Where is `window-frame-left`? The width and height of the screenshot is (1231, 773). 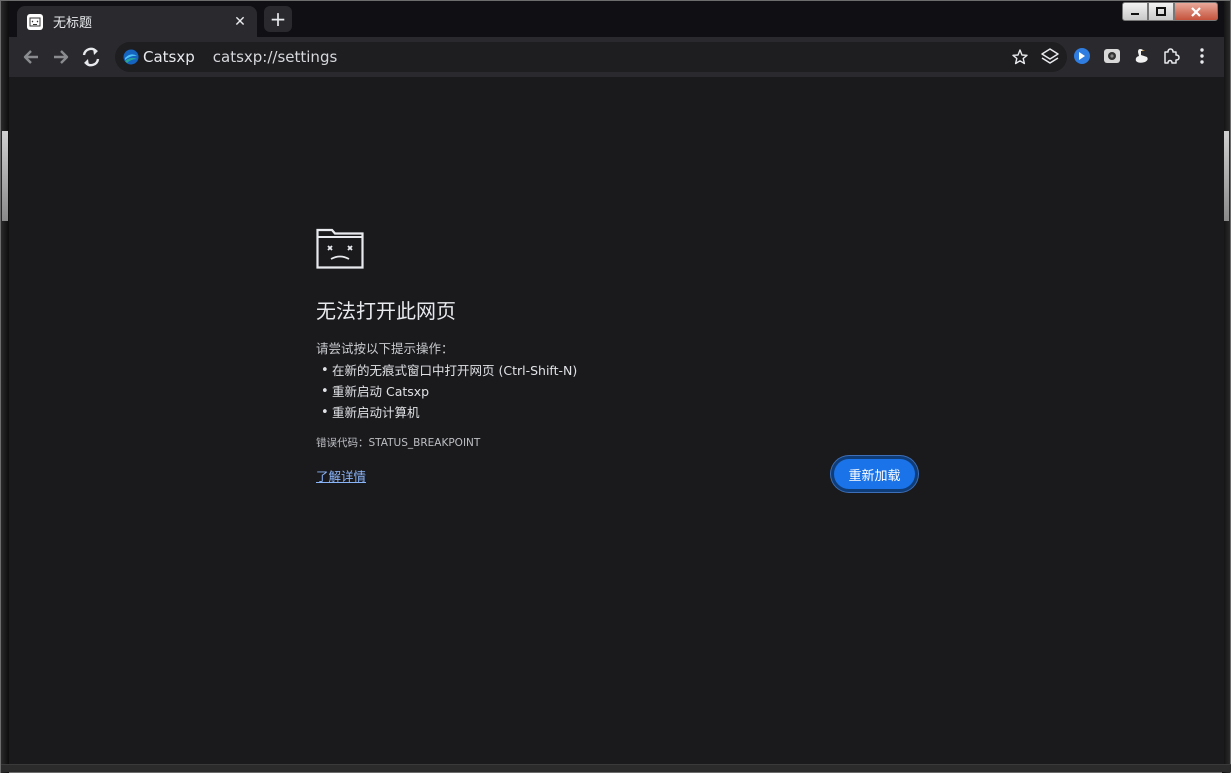
window-frame-left is located at coordinates (5, 387).